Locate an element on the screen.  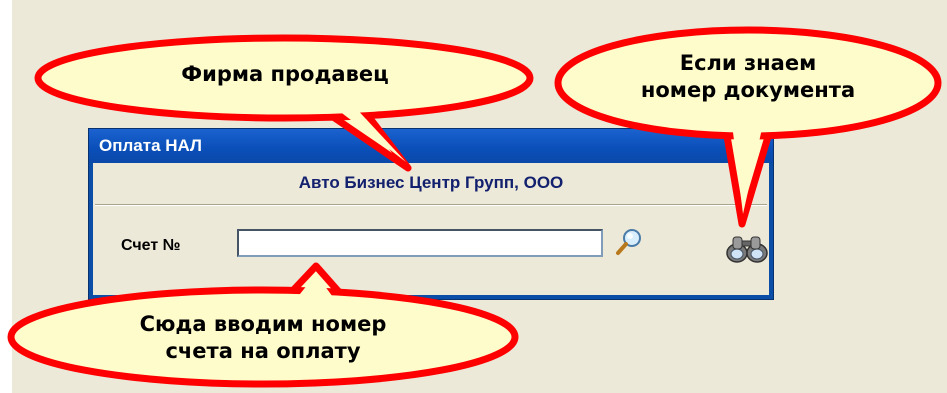
callout-enter-invoice-line2: счета на оплату is located at coordinates (263, 351).